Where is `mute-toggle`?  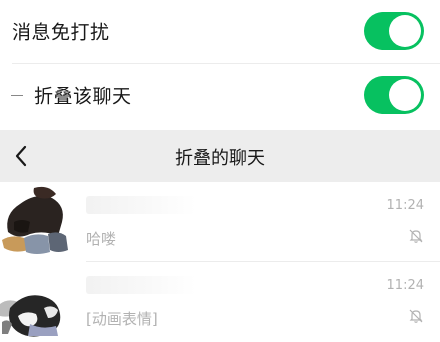 mute-toggle is located at coordinates (394, 31).